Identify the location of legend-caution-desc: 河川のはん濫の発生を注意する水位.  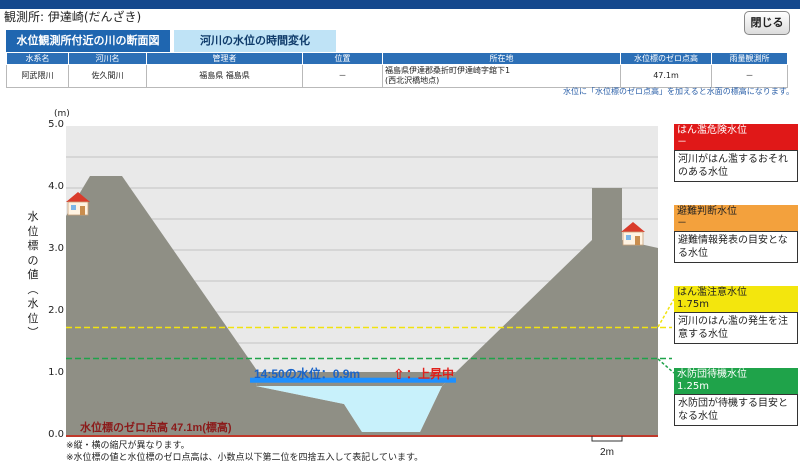
(736, 328).